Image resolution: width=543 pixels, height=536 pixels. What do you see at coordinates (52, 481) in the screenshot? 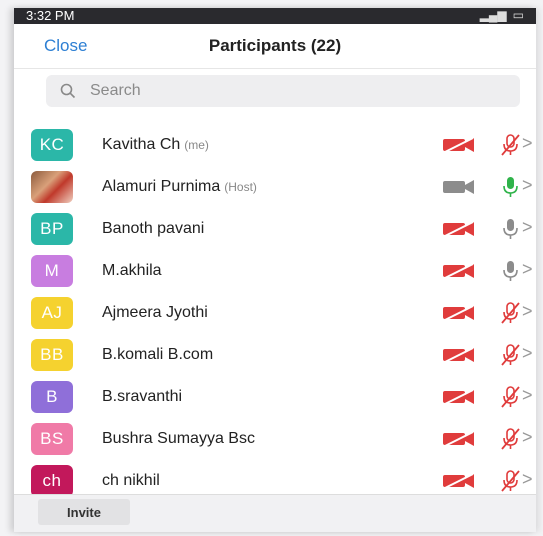
I see `avatar: ch` at bounding box center [52, 481].